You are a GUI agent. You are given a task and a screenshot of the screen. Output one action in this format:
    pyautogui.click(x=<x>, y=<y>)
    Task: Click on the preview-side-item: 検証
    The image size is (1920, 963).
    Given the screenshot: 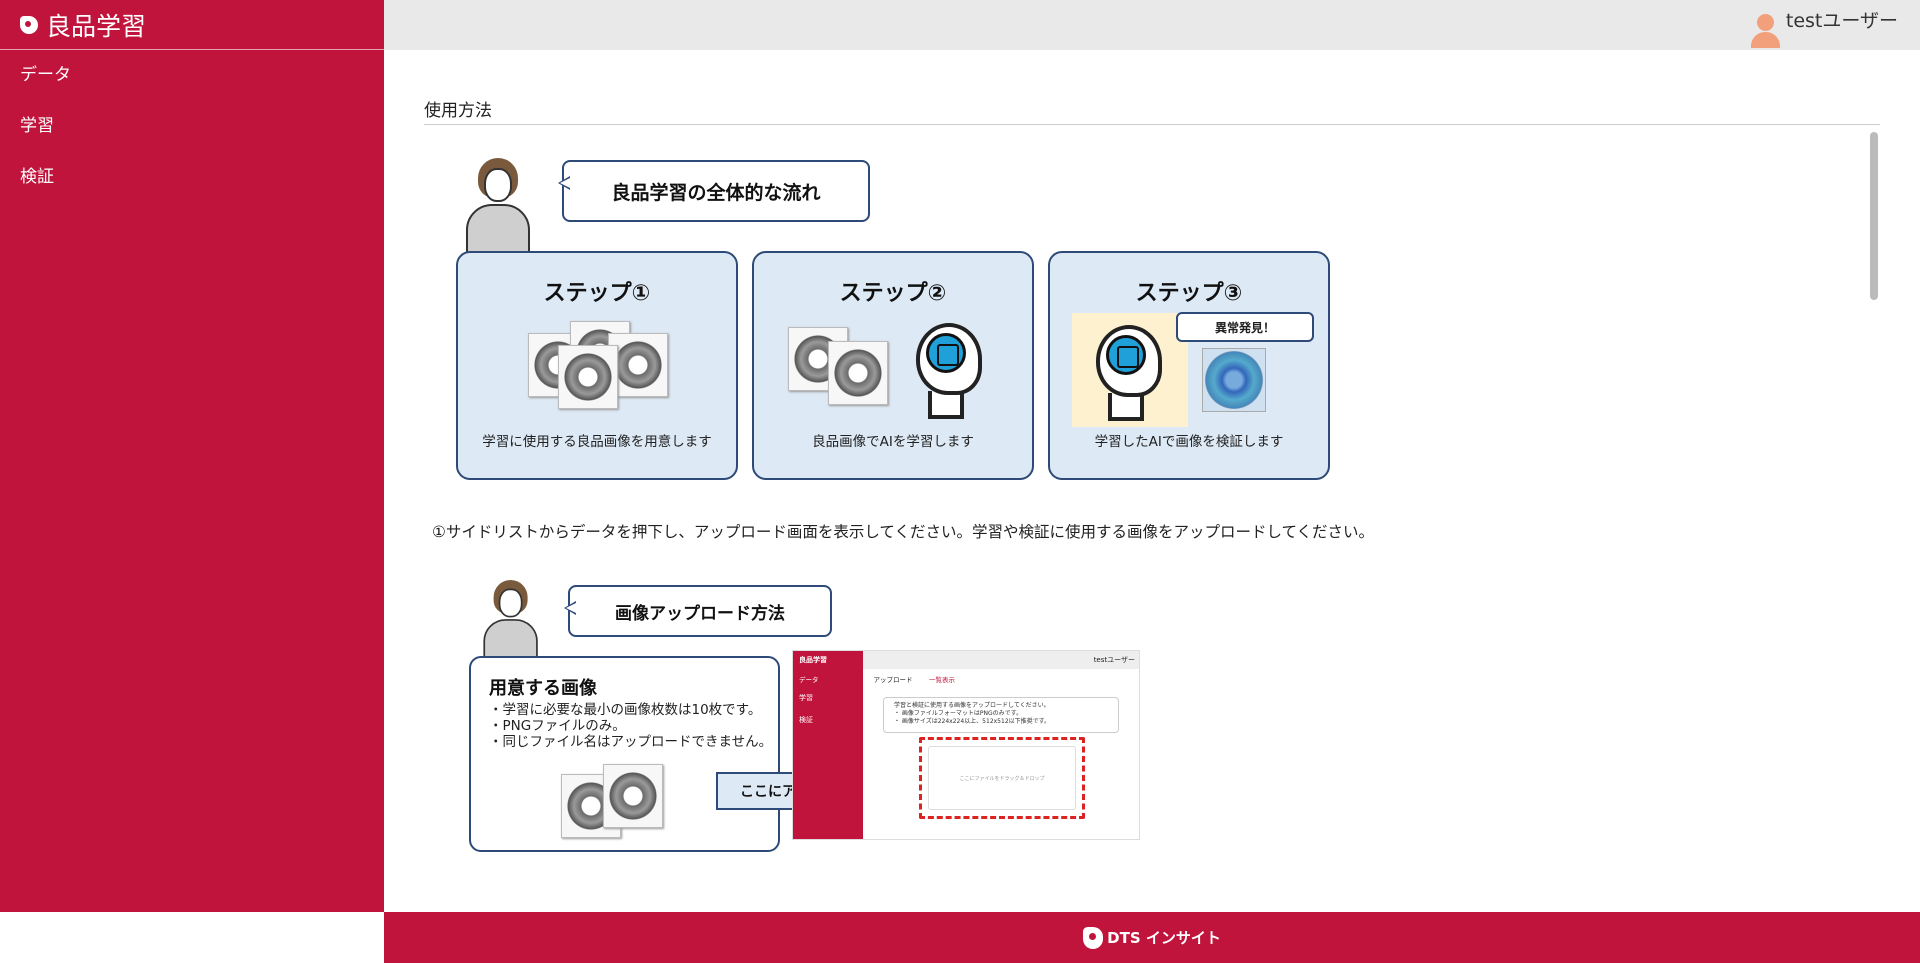 What is the action you would take?
    pyautogui.click(x=806, y=720)
    